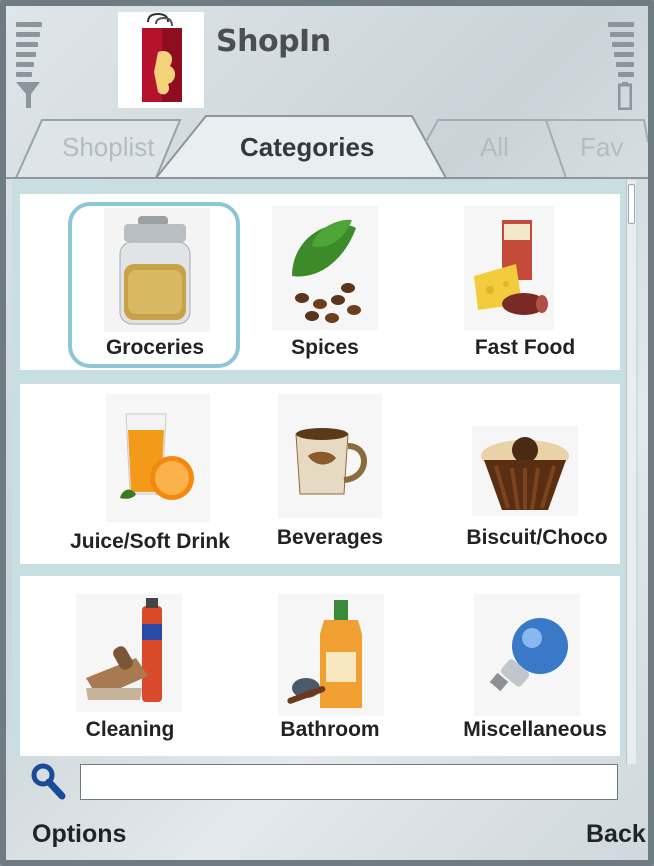 The image size is (654, 866). I want to click on tab-all: All, so click(494, 147).